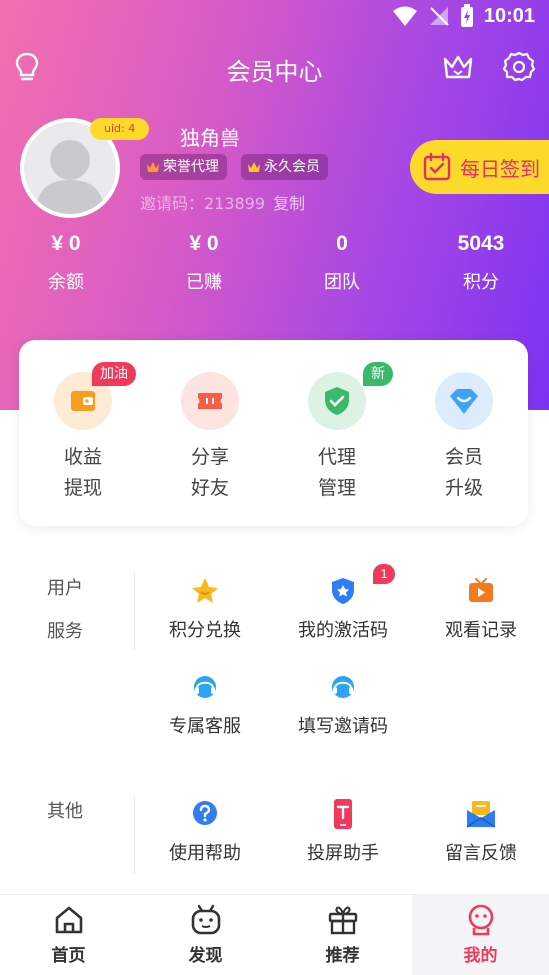 This screenshot has width=549, height=975. What do you see at coordinates (480, 920) in the screenshot?
I see `profile-face-icon` at bounding box center [480, 920].